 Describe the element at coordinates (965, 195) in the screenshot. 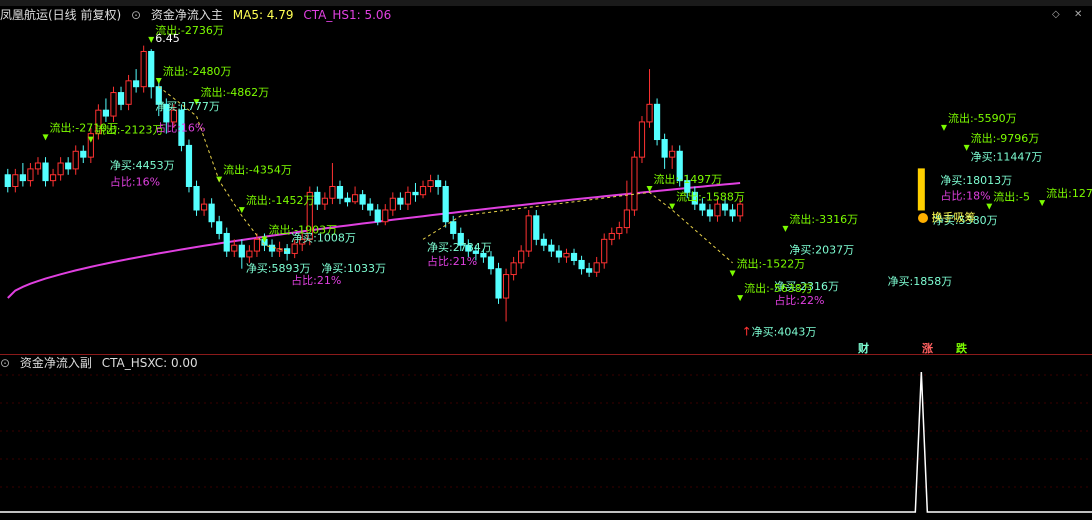

I see `annotation-ratio: 占比:18%` at that location.